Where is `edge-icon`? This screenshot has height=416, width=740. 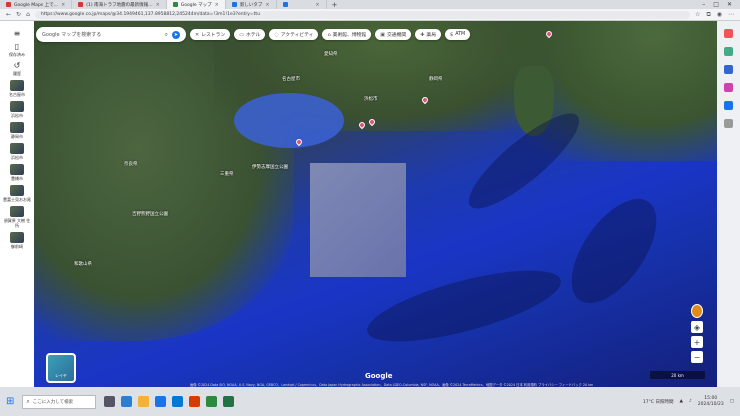
edge-icon is located at coordinates (127, 401).